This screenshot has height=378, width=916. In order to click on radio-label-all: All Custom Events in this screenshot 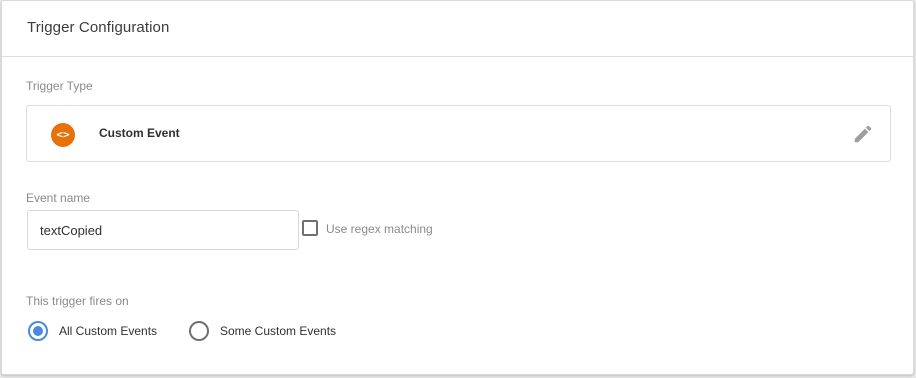, I will do `click(108, 331)`.